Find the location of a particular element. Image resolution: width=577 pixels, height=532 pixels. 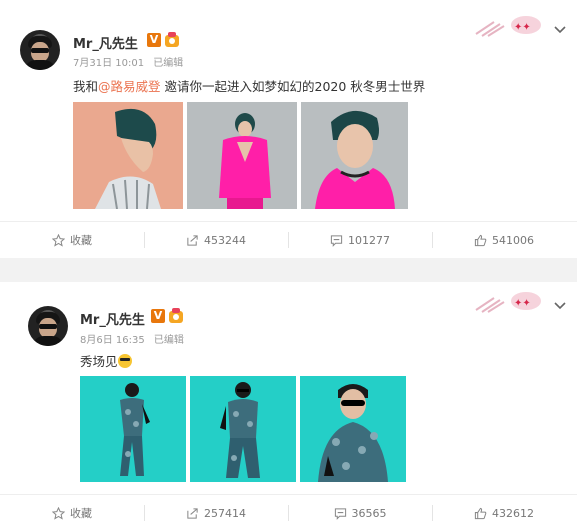

timestamp: 7月31日 10:01 is located at coordinates (108, 63).